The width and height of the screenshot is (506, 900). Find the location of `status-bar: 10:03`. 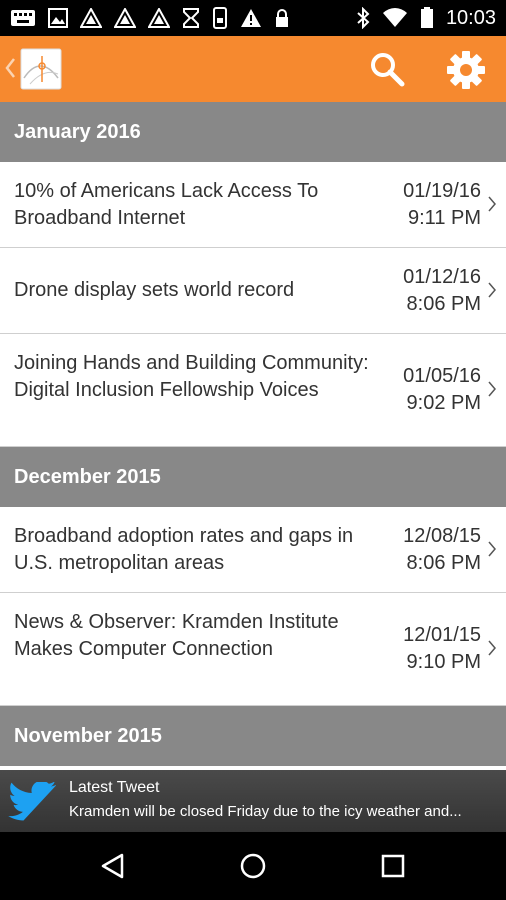

status-bar: 10:03 is located at coordinates (253, 18).